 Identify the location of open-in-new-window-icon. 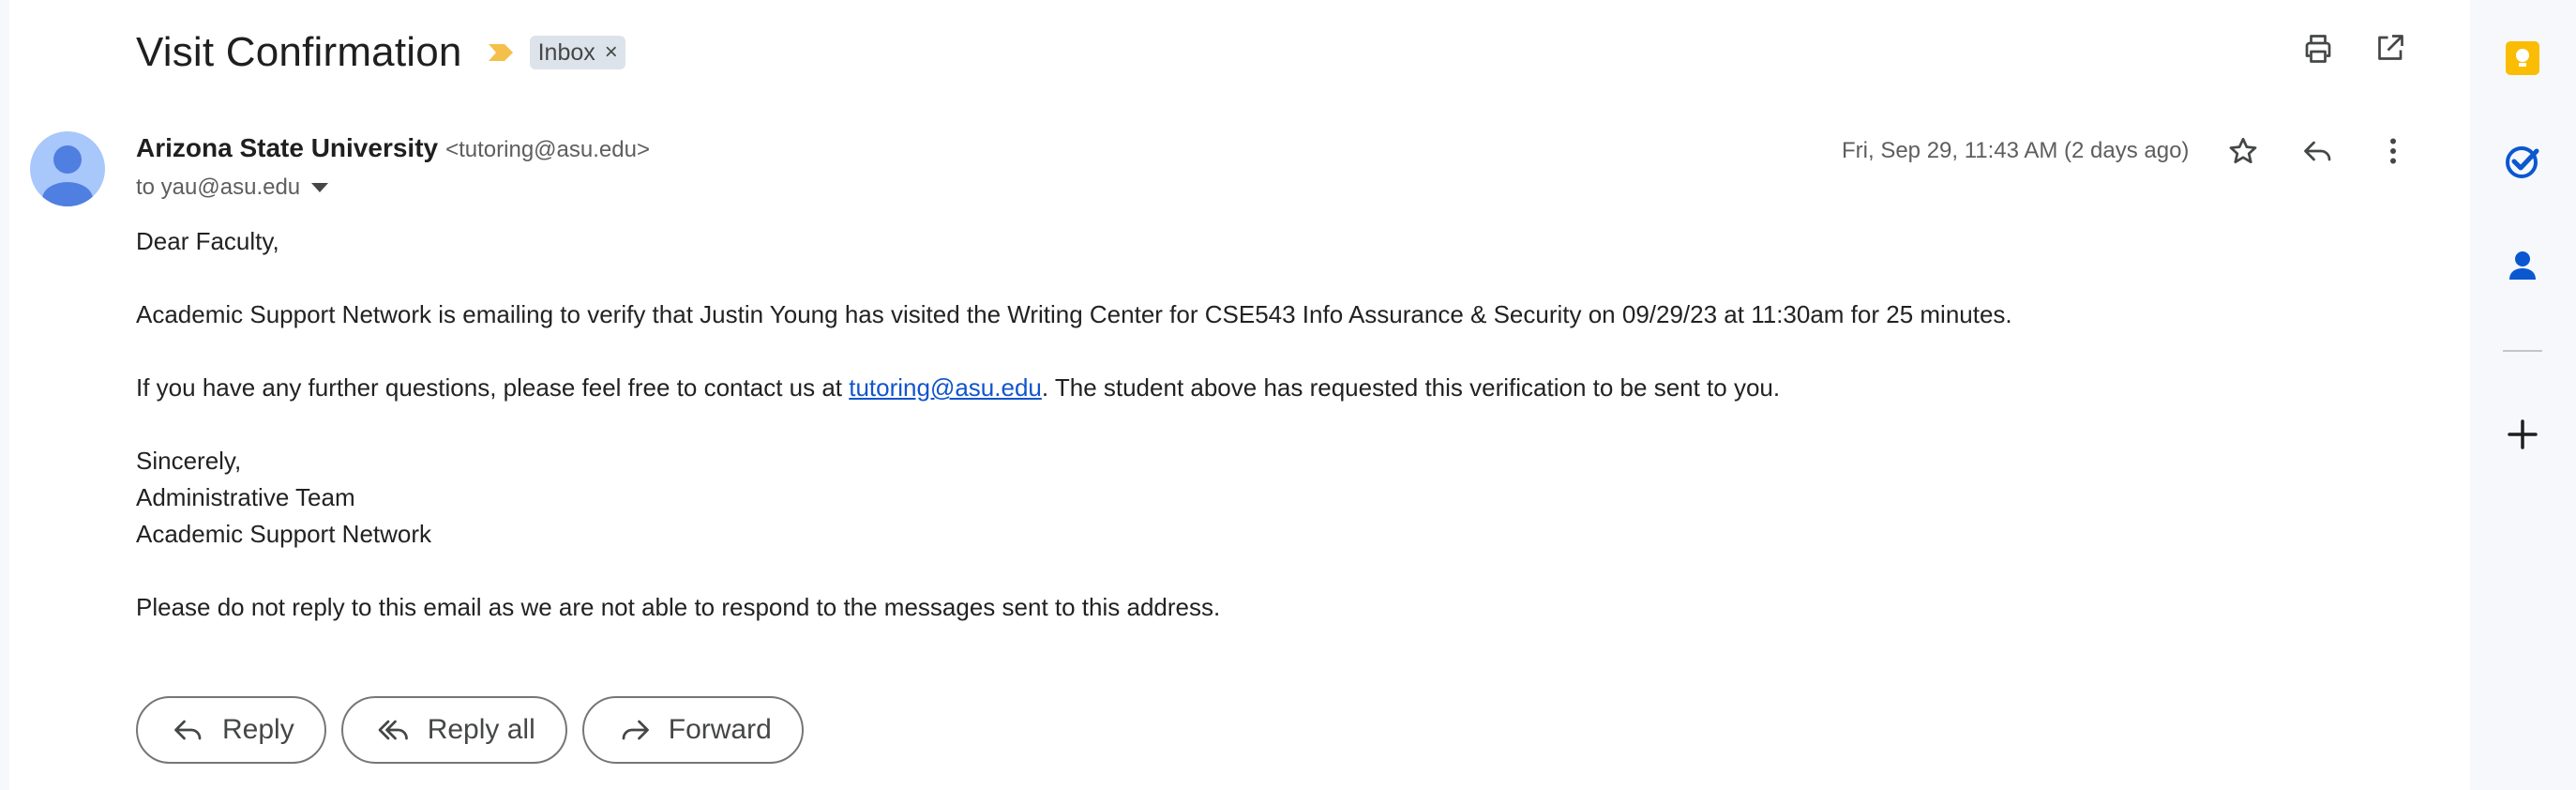
(2389, 49).